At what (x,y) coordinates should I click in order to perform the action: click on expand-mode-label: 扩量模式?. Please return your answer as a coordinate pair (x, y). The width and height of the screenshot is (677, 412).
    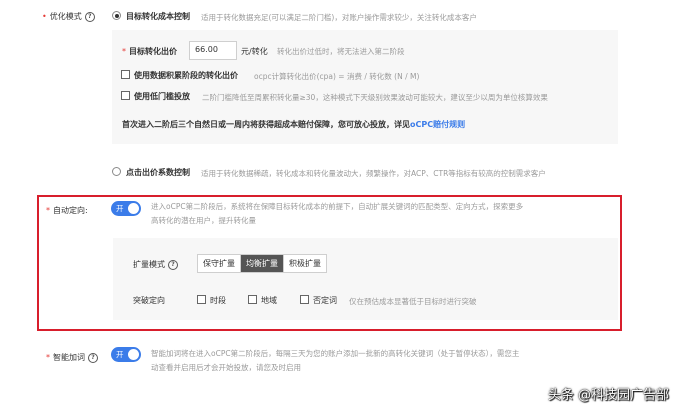
    Looking at the image, I should click on (155, 264).